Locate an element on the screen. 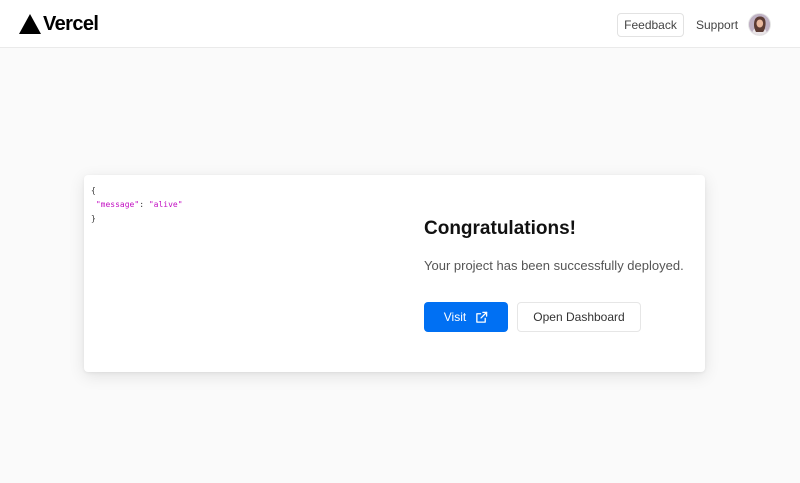 Image resolution: width=800 pixels, height=483 pixels. json-close-brace: } is located at coordinates (93, 218).